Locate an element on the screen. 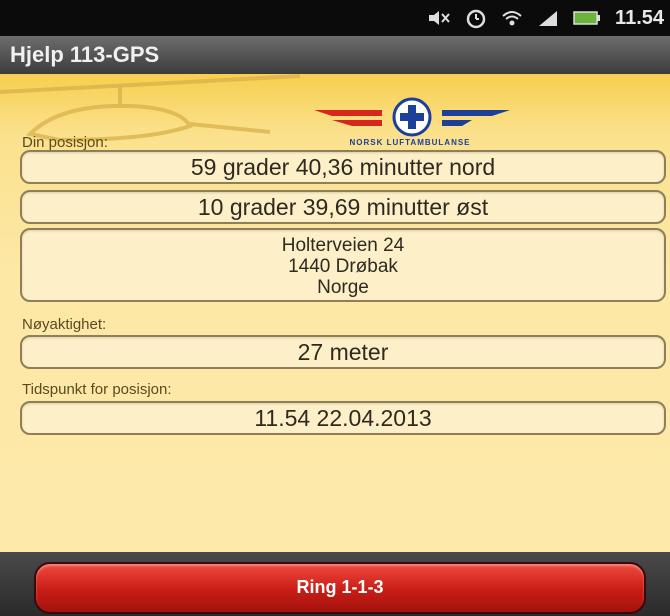  alarm-icon is located at coordinates (476, 18).